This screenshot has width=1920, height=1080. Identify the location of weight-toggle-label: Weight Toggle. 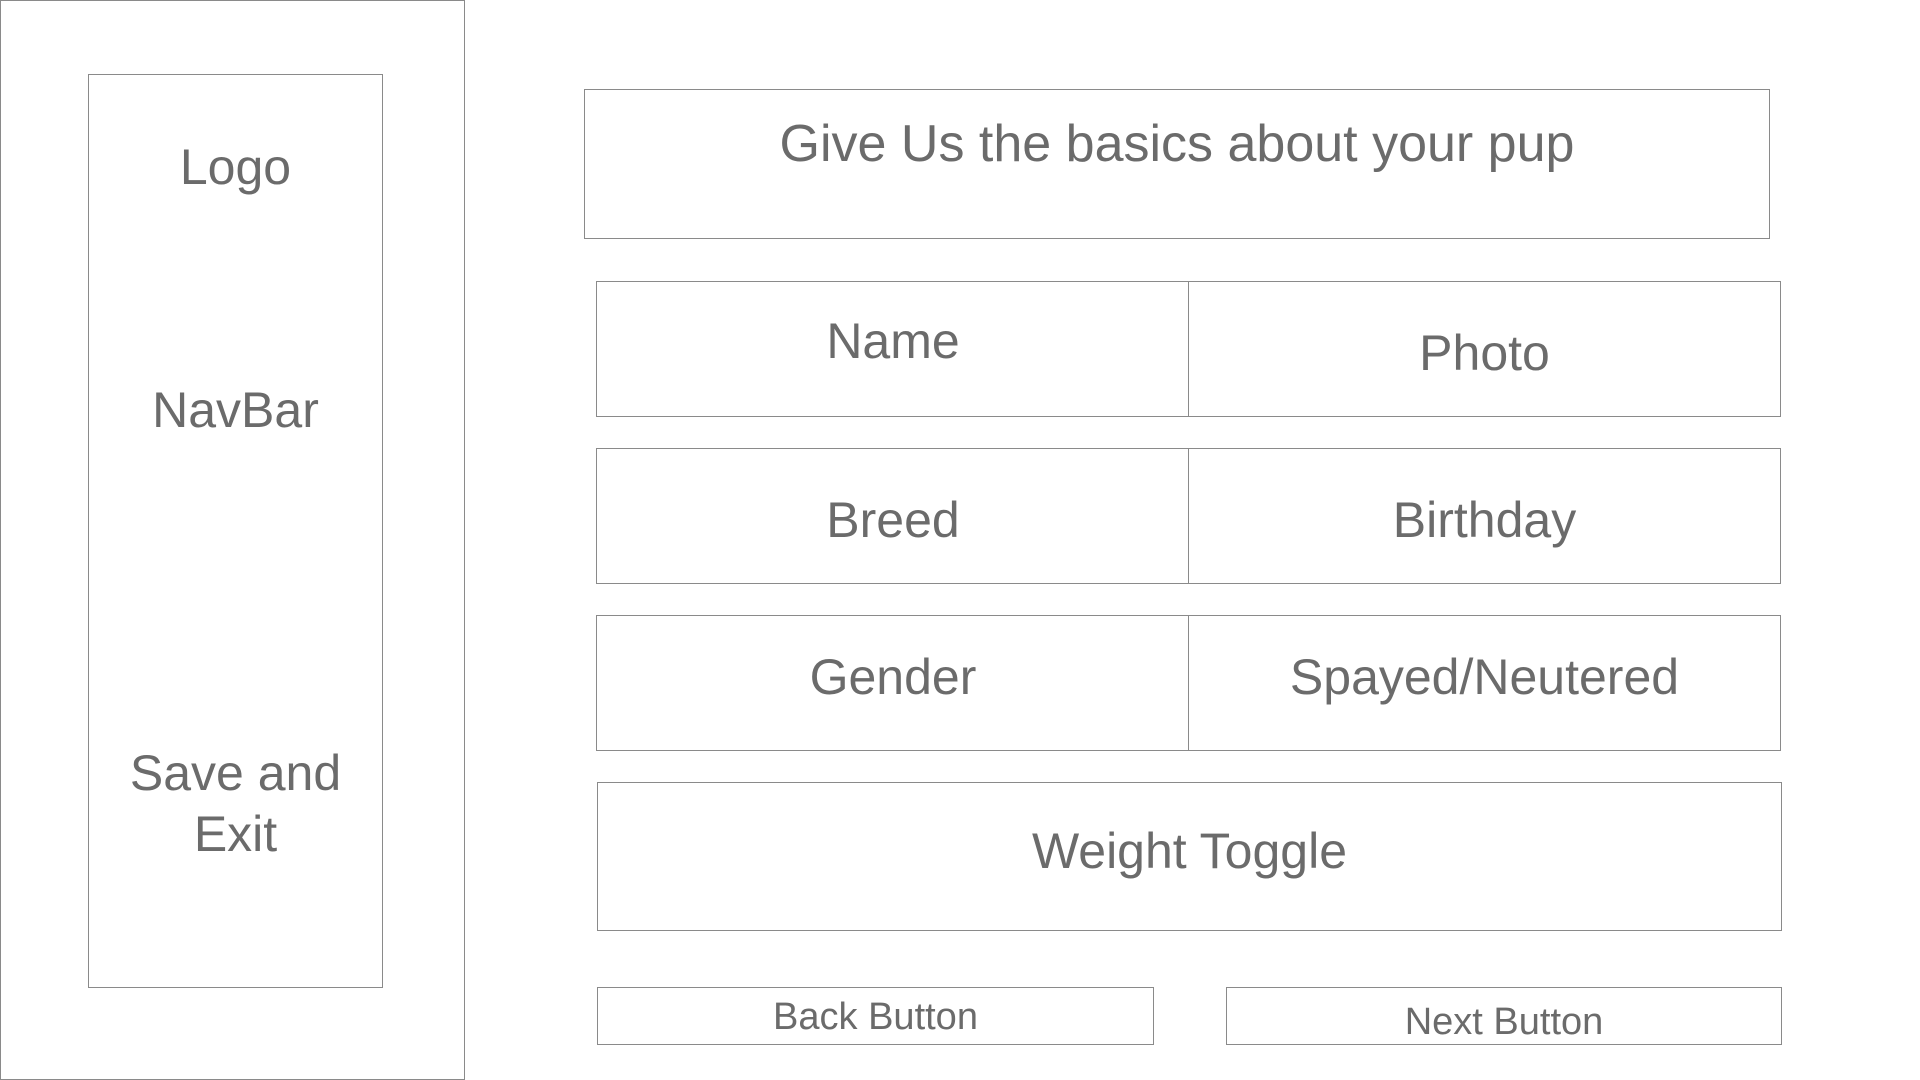
(1189, 851).